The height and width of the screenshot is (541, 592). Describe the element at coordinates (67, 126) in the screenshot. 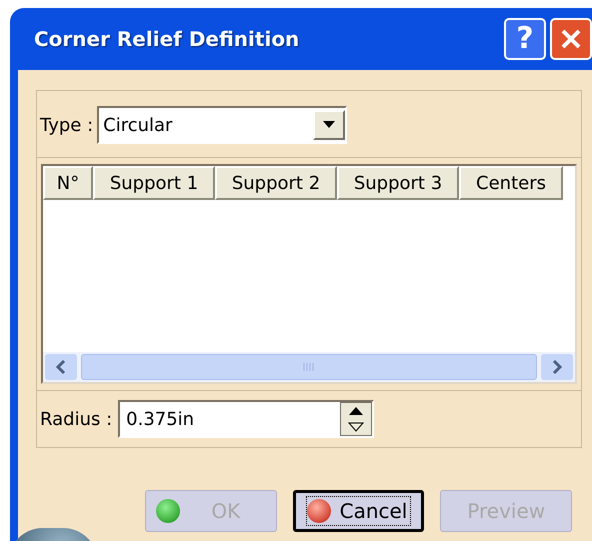

I see `type-label: Type :` at that location.